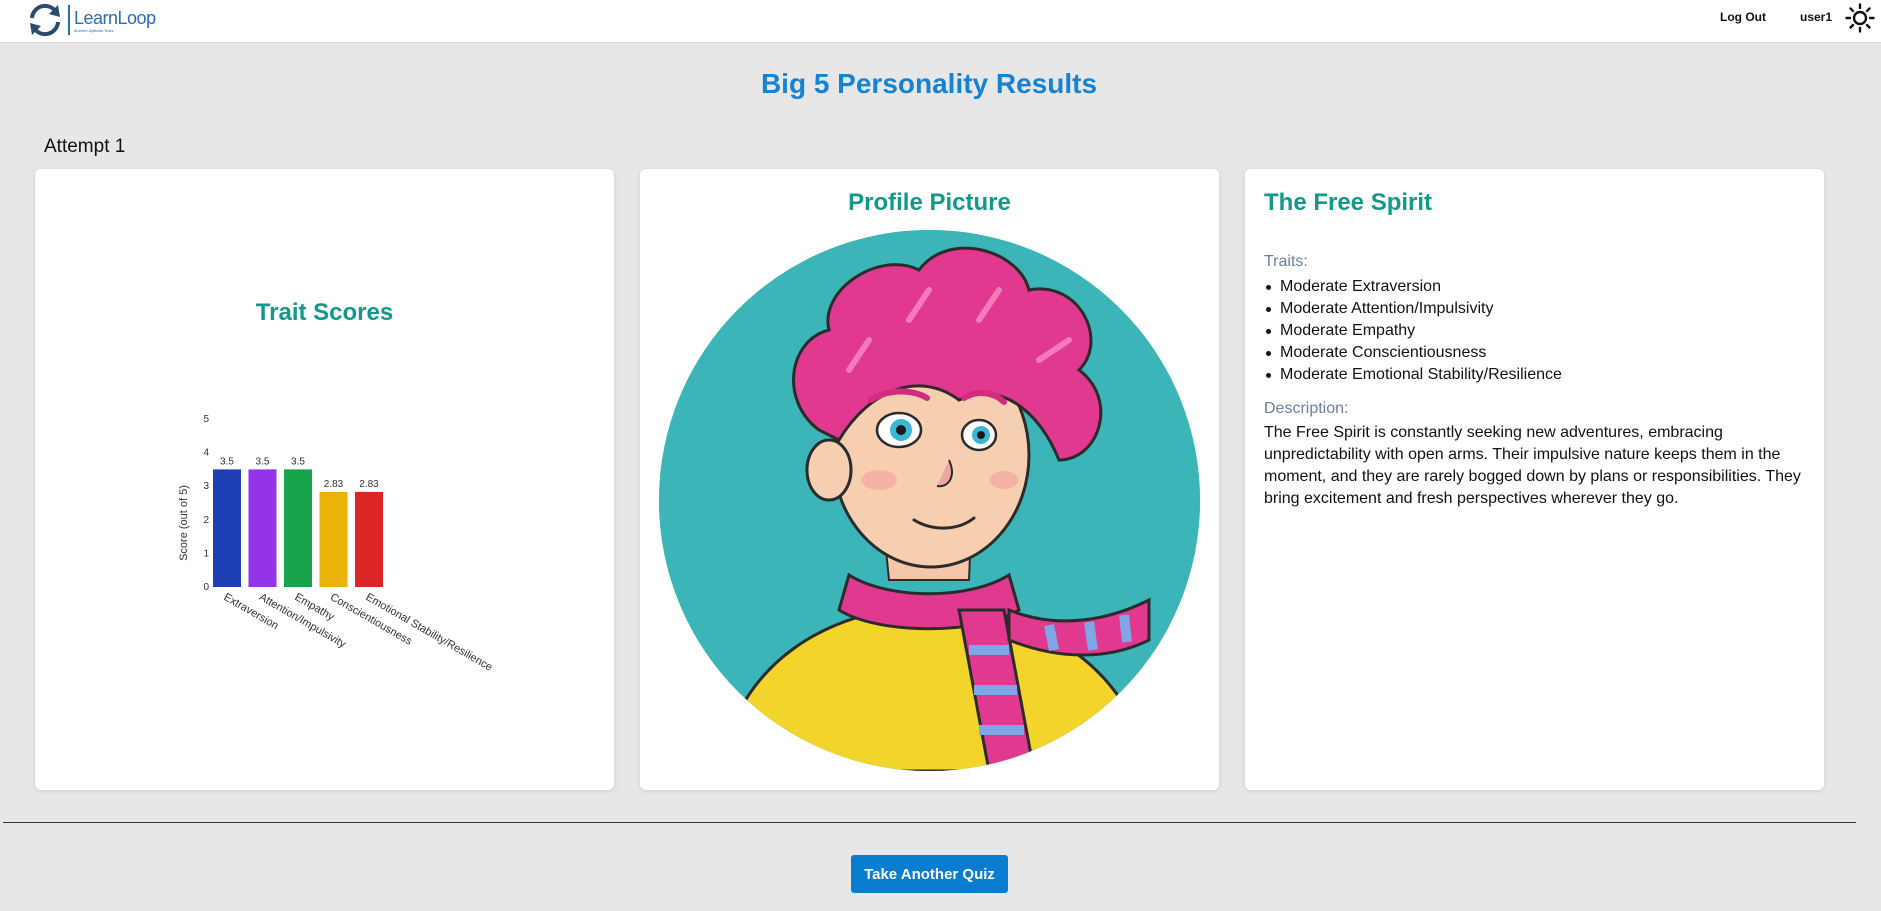 The image size is (1881, 911). What do you see at coordinates (1743, 17) in the screenshot?
I see `logout-link: Log Out` at bounding box center [1743, 17].